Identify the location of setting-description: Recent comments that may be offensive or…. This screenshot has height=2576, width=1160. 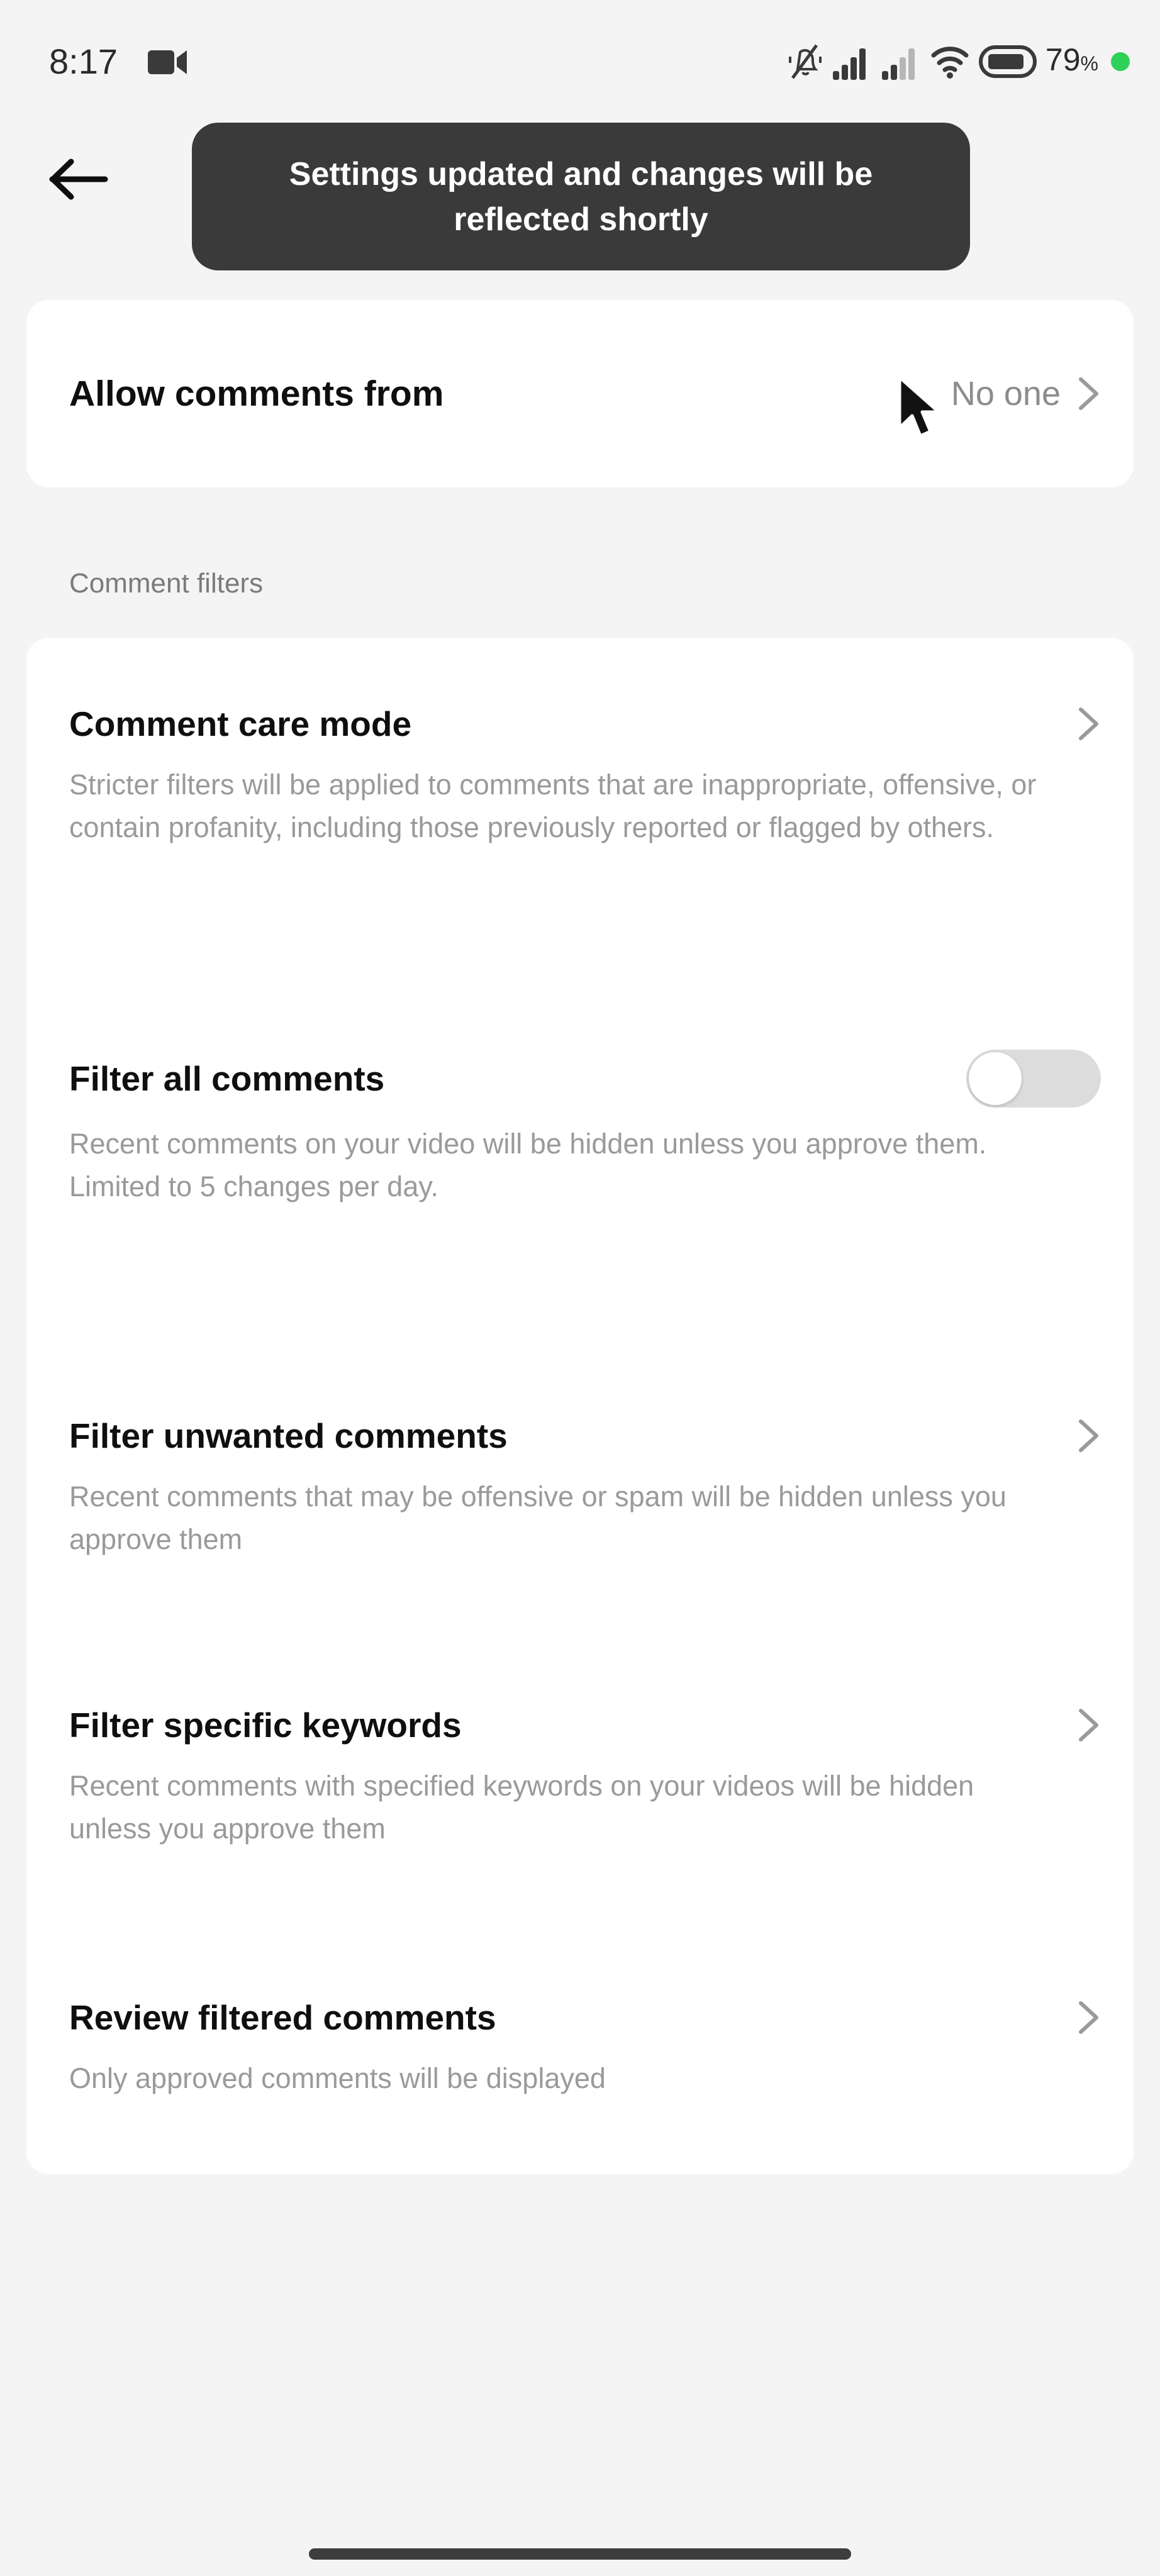
(538, 1517).